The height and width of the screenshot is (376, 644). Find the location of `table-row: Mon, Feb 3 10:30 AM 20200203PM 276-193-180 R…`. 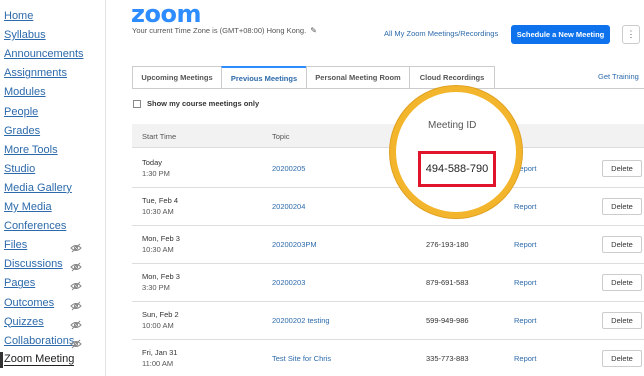

table-row: Mon, Feb 3 10:30 AM 20200203PM 276-193-180 R… is located at coordinates (388, 245).